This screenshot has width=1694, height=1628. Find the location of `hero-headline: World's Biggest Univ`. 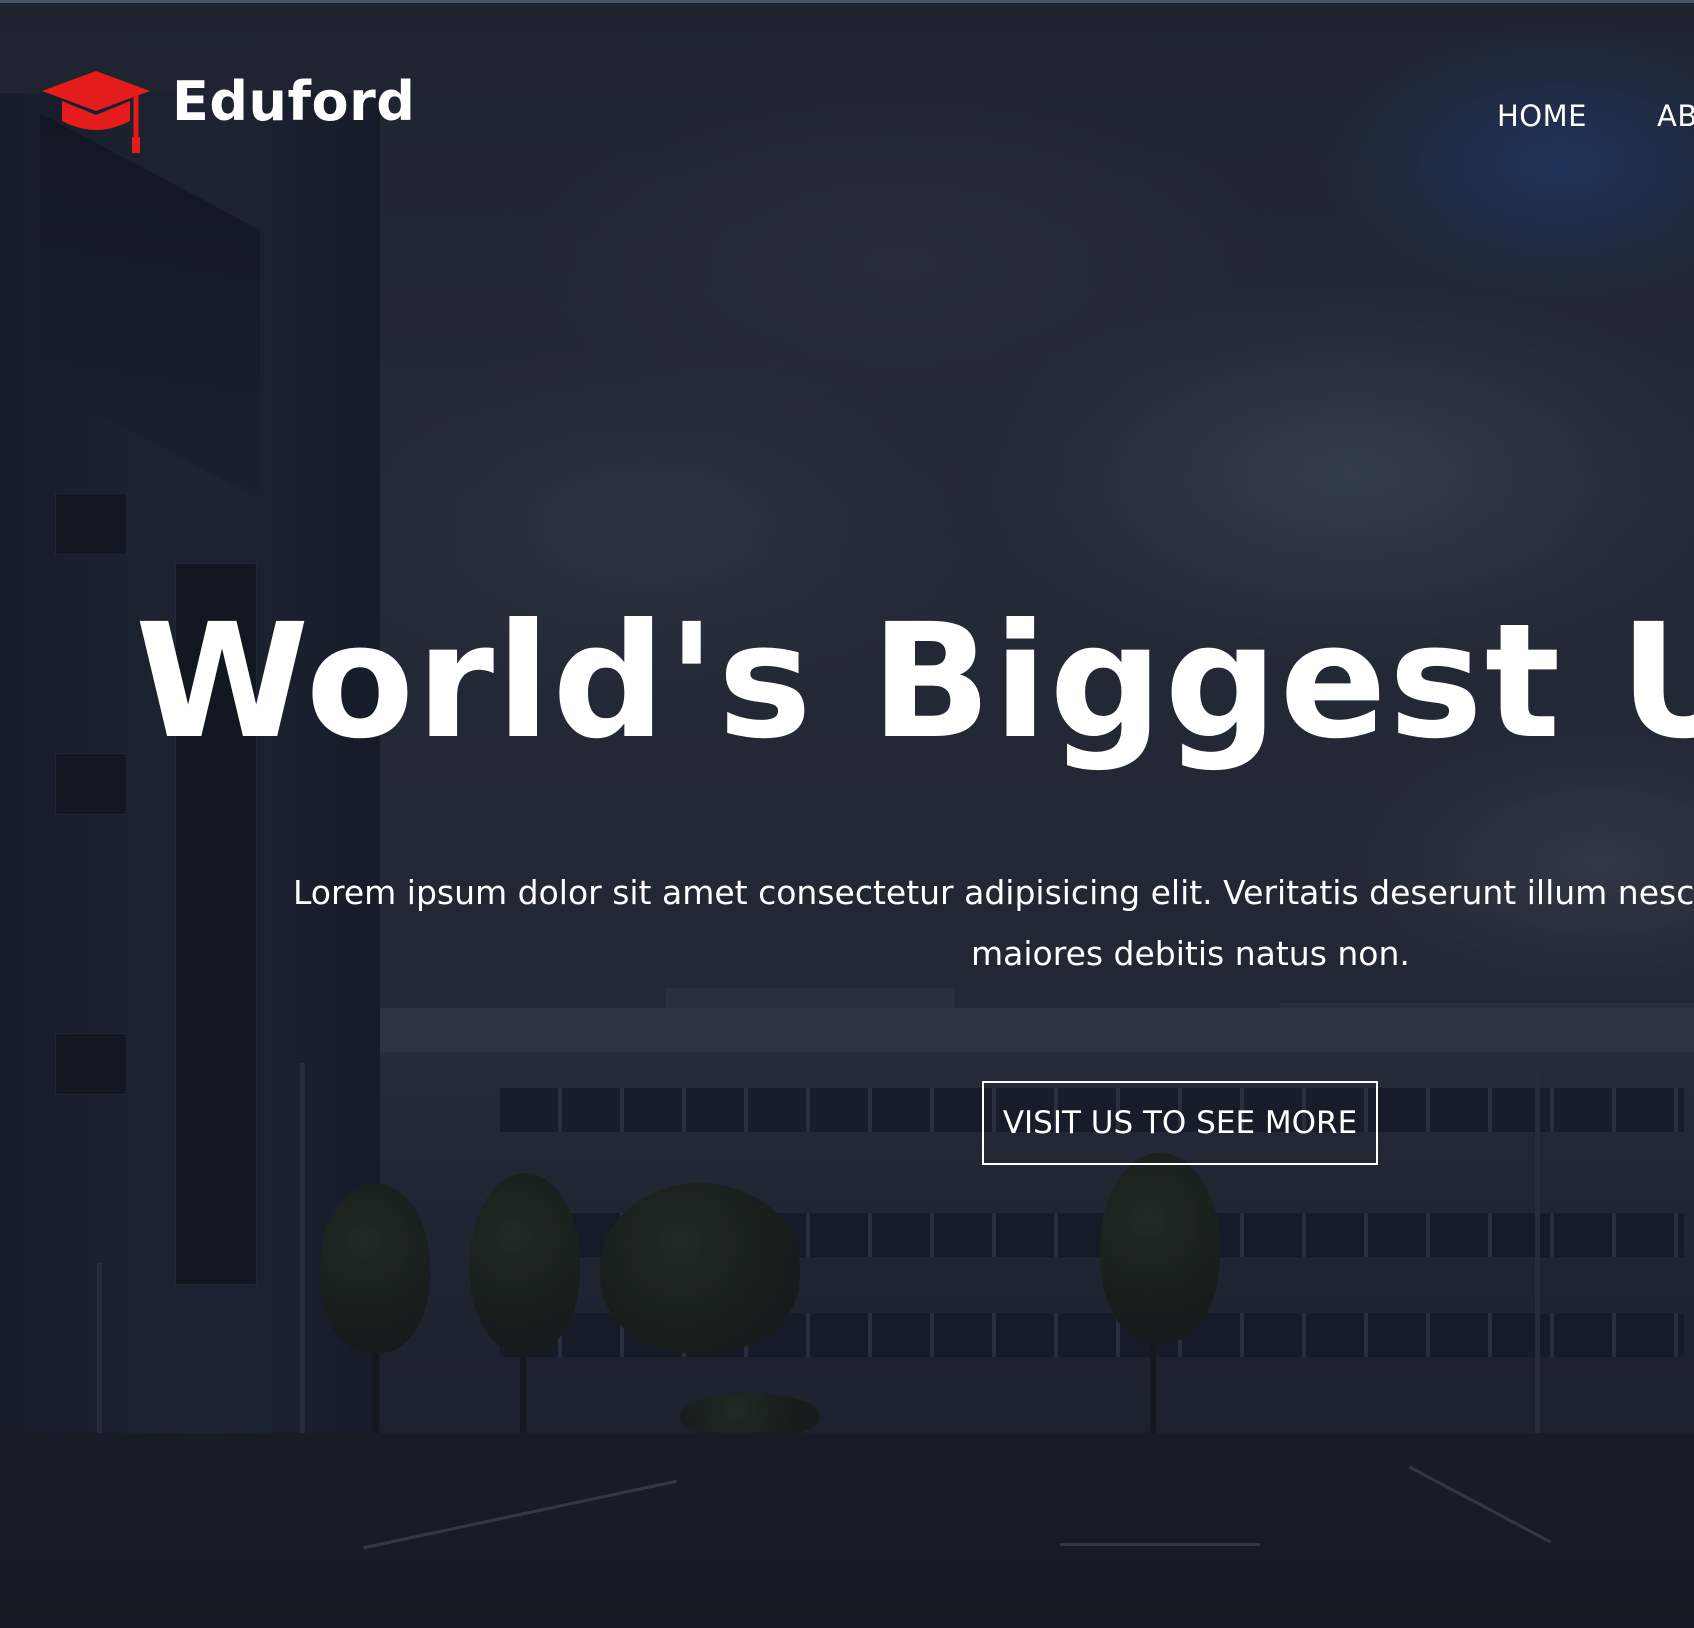

hero-headline: World's Biggest Univ is located at coordinates (914, 682).